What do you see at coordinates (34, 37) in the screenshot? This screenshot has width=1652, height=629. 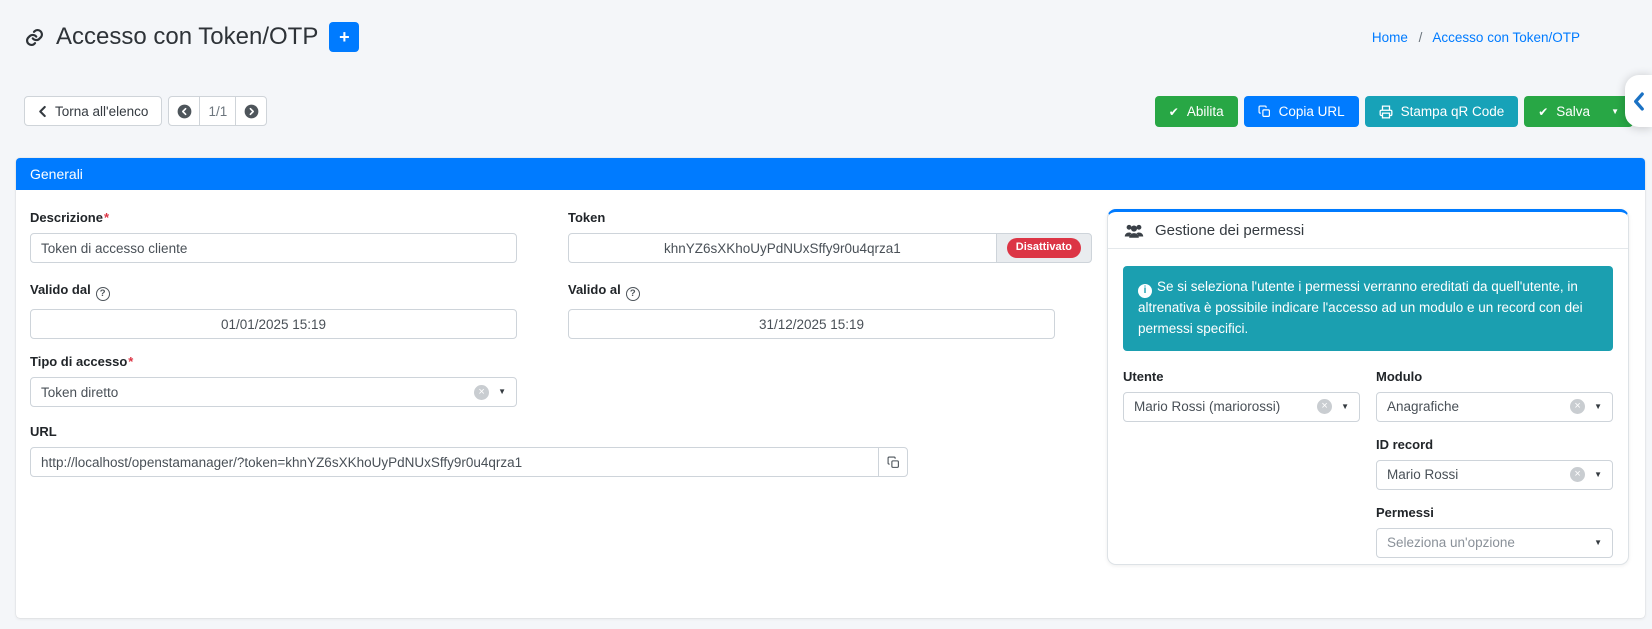 I see `link-icon` at bounding box center [34, 37].